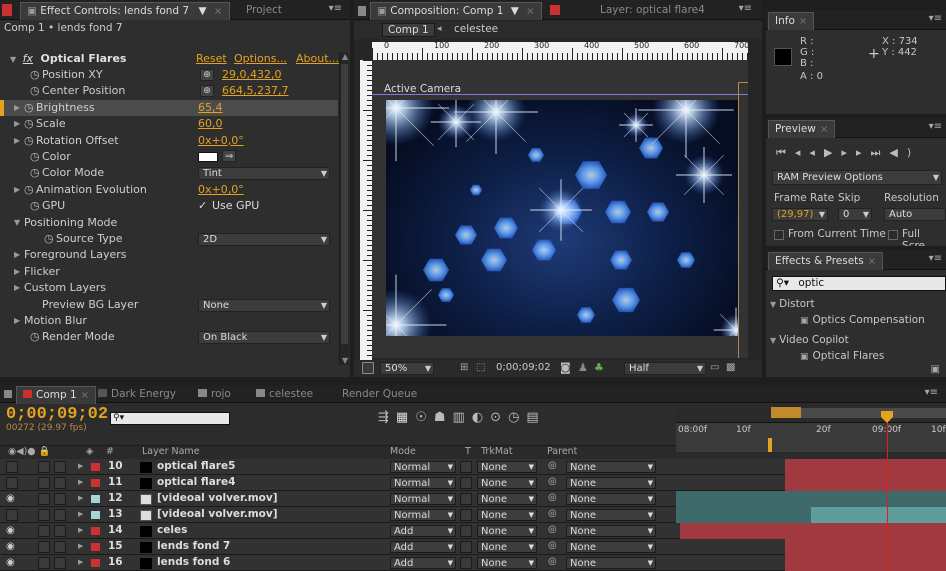  What do you see at coordinates (57, 414) in the screenshot?
I see `timeline-timecode: 0;00;09;02` at bounding box center [57, 414].